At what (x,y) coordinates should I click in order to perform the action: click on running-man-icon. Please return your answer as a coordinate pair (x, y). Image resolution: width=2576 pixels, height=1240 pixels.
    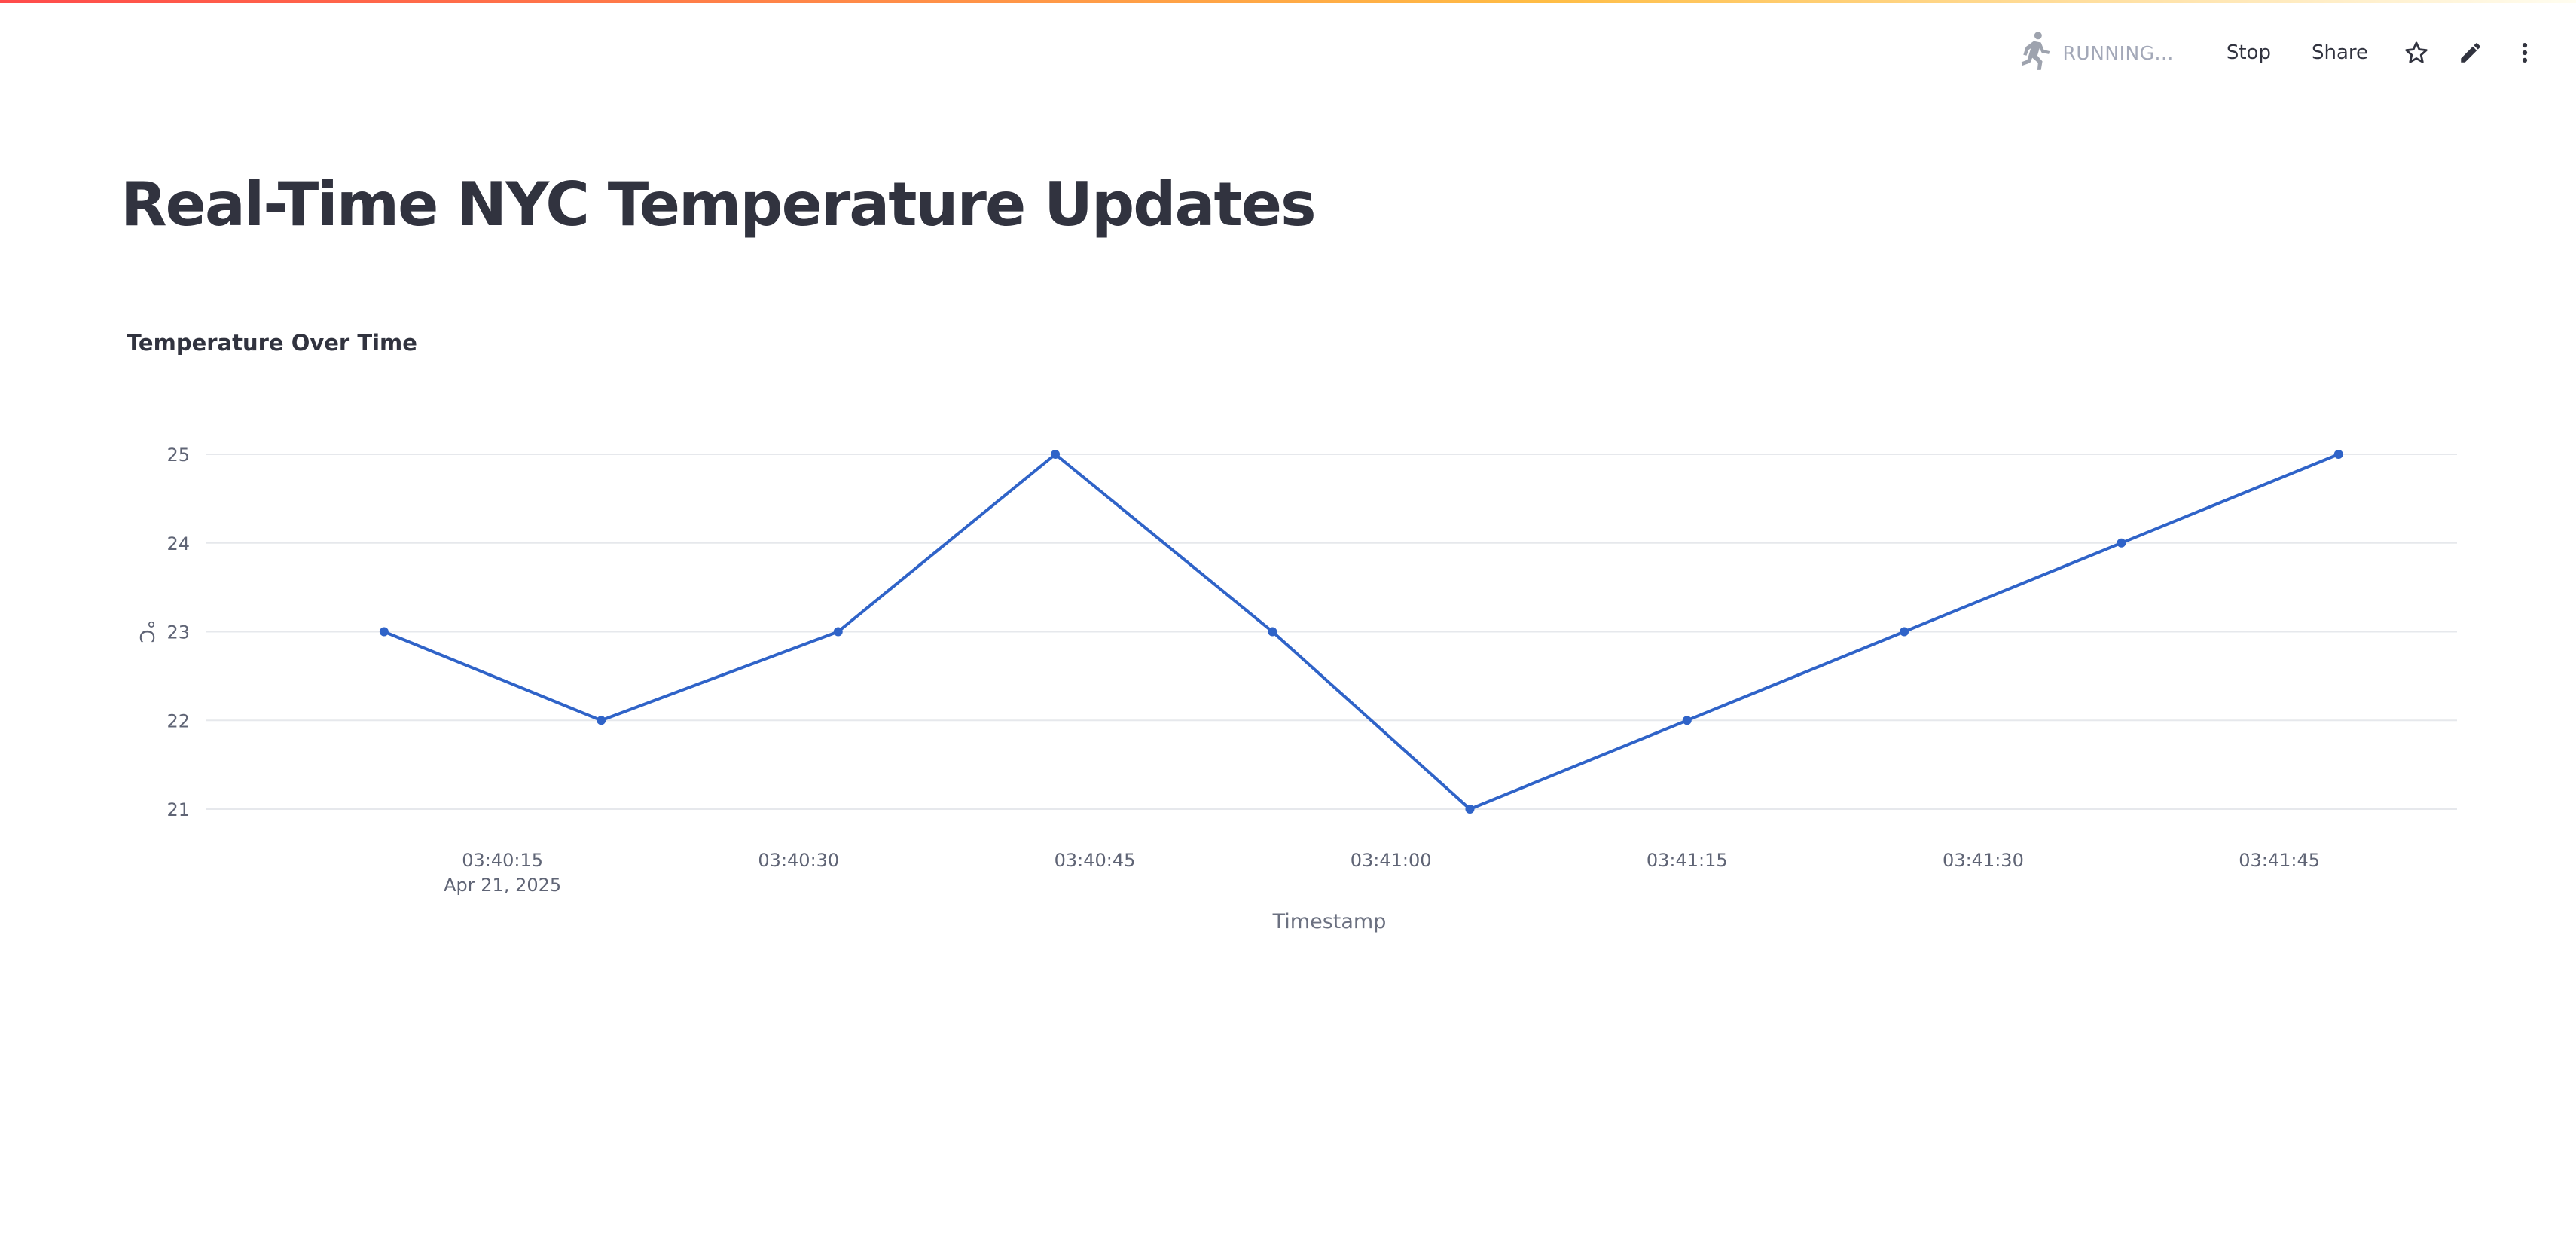
    Looking at the image, I should click on (2041, 53).